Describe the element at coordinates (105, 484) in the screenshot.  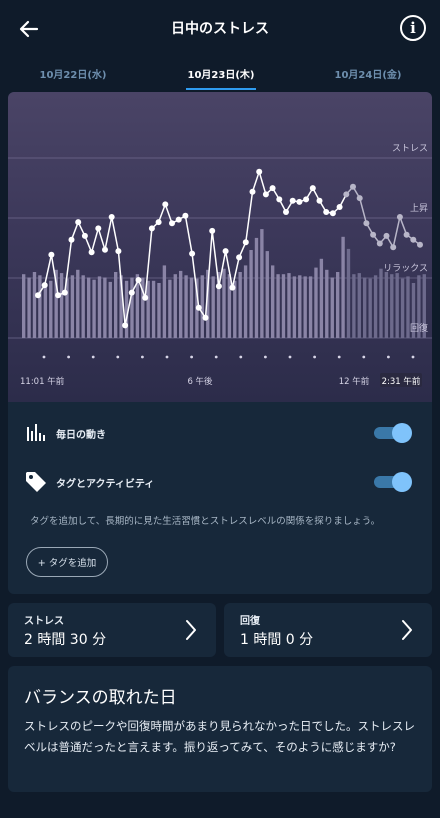
I see `toggle-label-tags: タグとアクティビティ` at that location.